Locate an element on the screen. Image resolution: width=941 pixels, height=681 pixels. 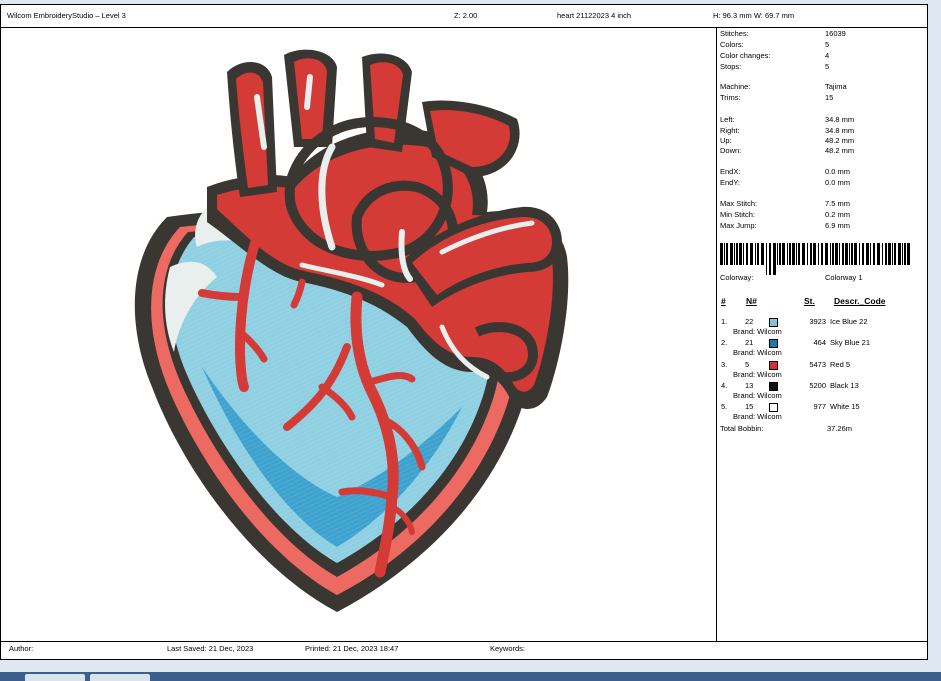
stat-endy: EndY: 0.0 mm is located at coordinates (785, 182).